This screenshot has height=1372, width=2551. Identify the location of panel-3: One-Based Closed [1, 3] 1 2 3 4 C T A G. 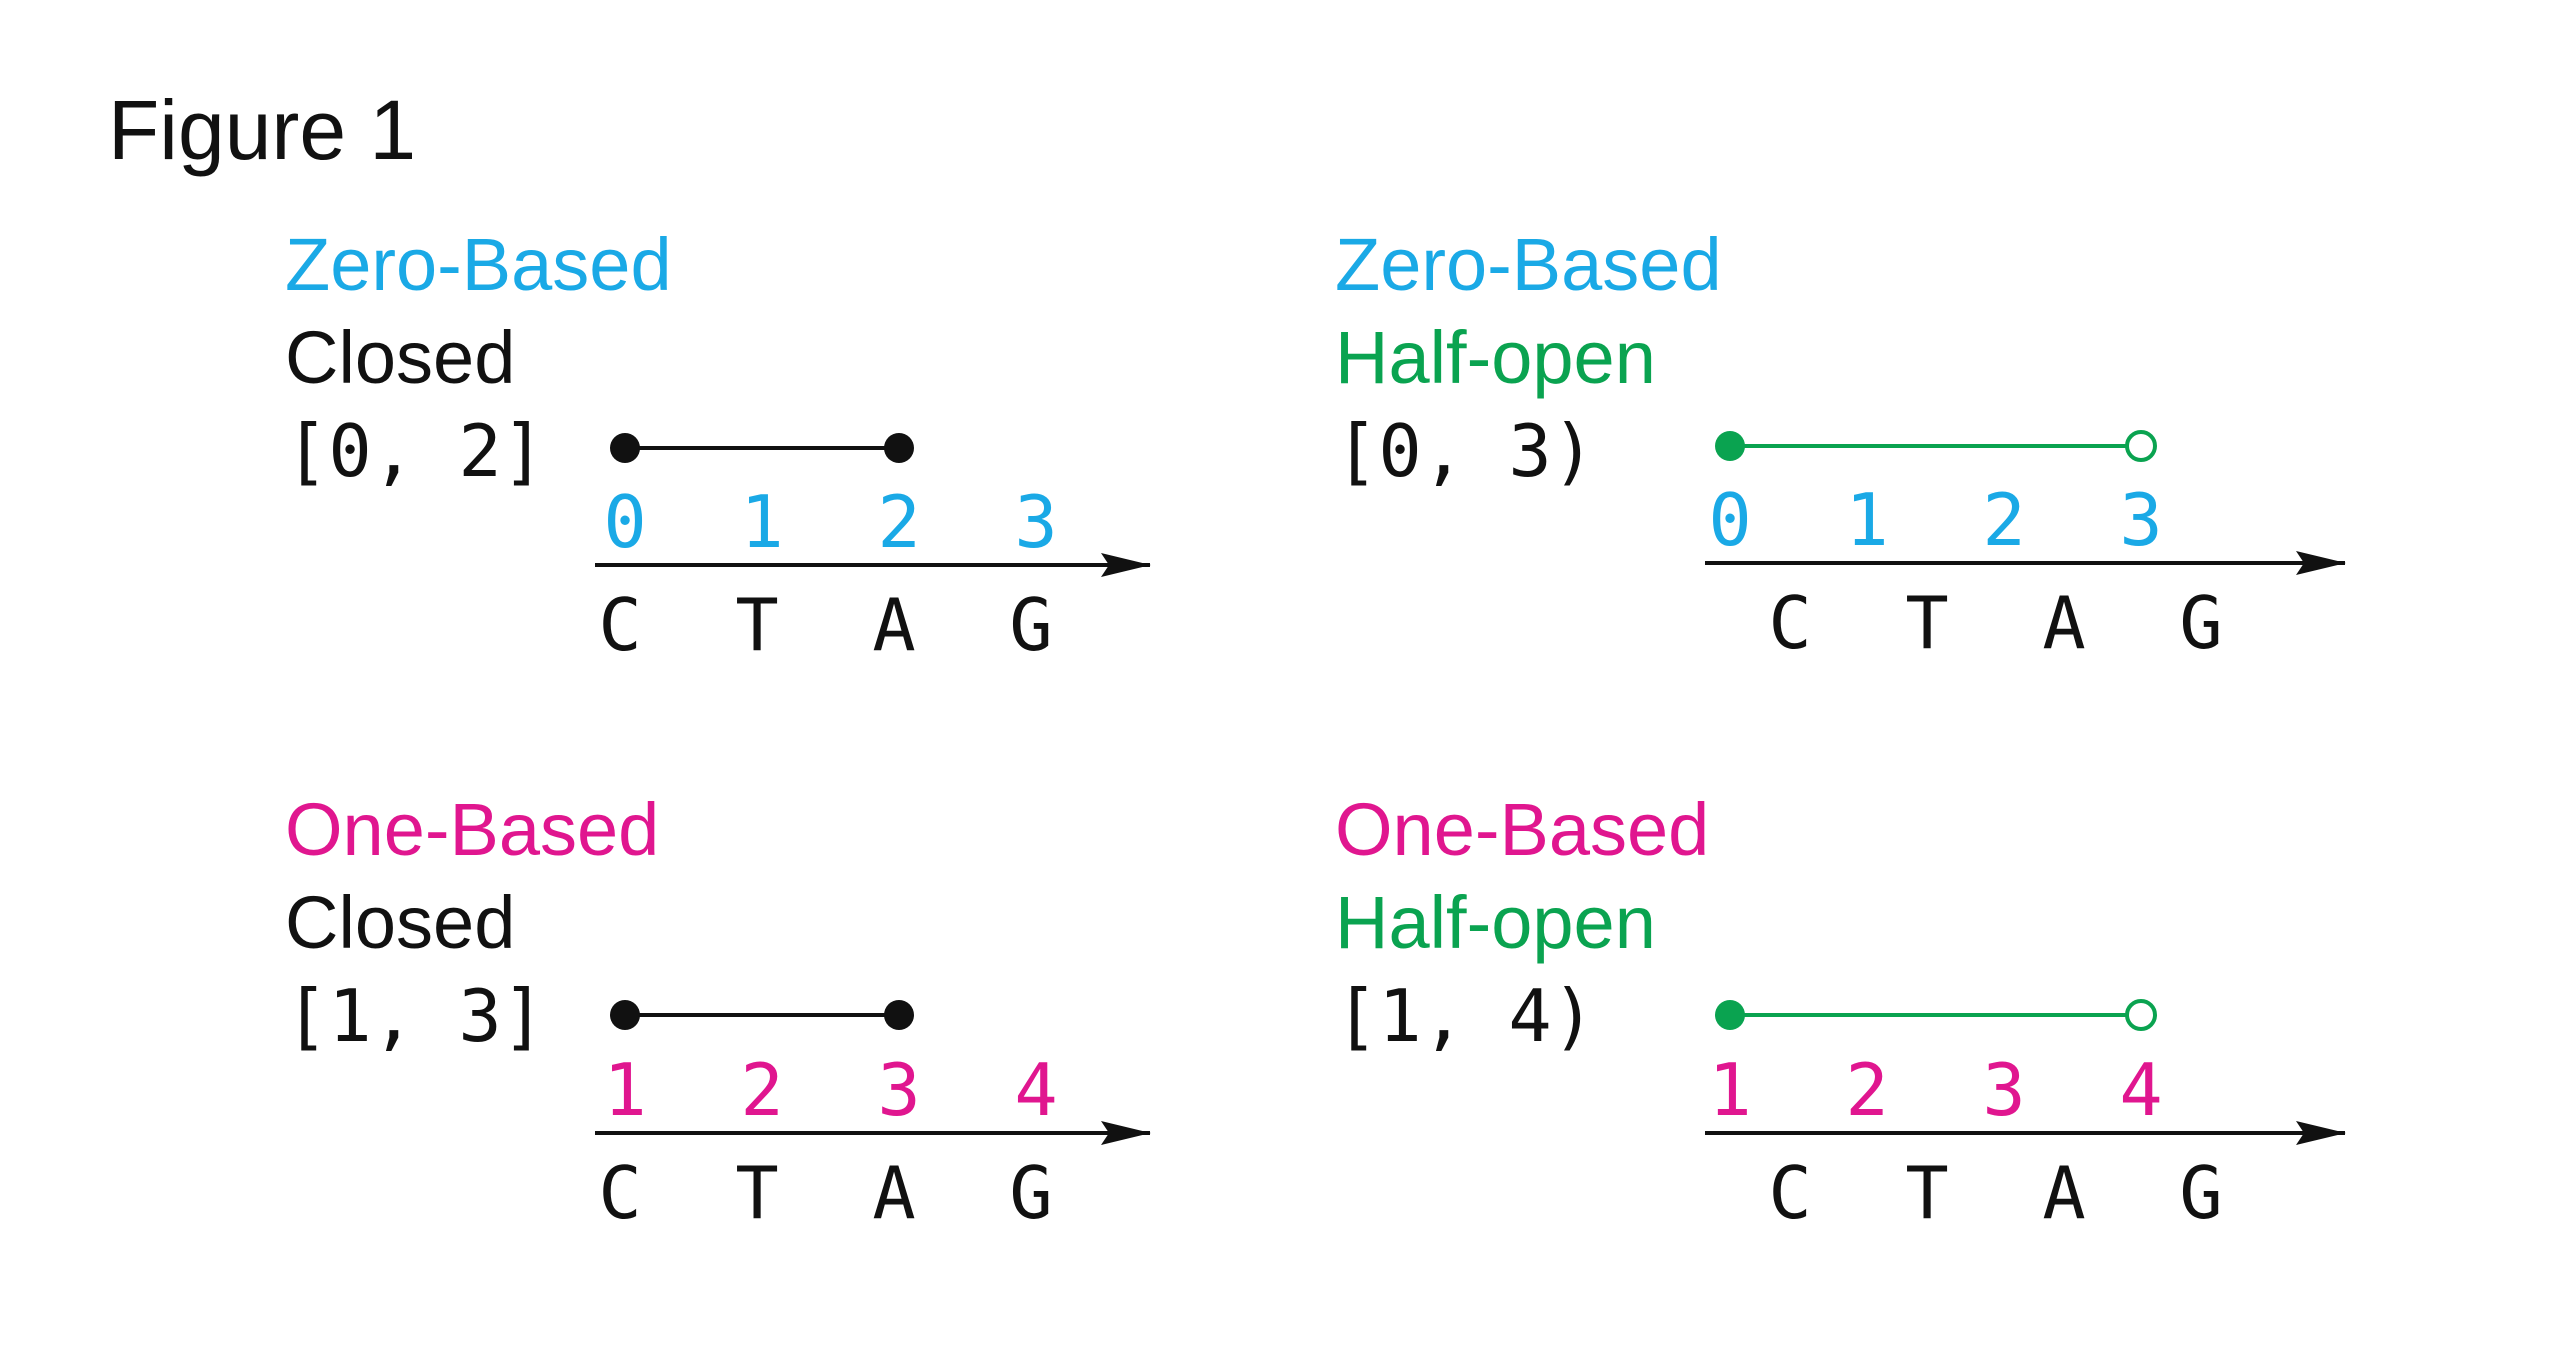
(718, 1011).